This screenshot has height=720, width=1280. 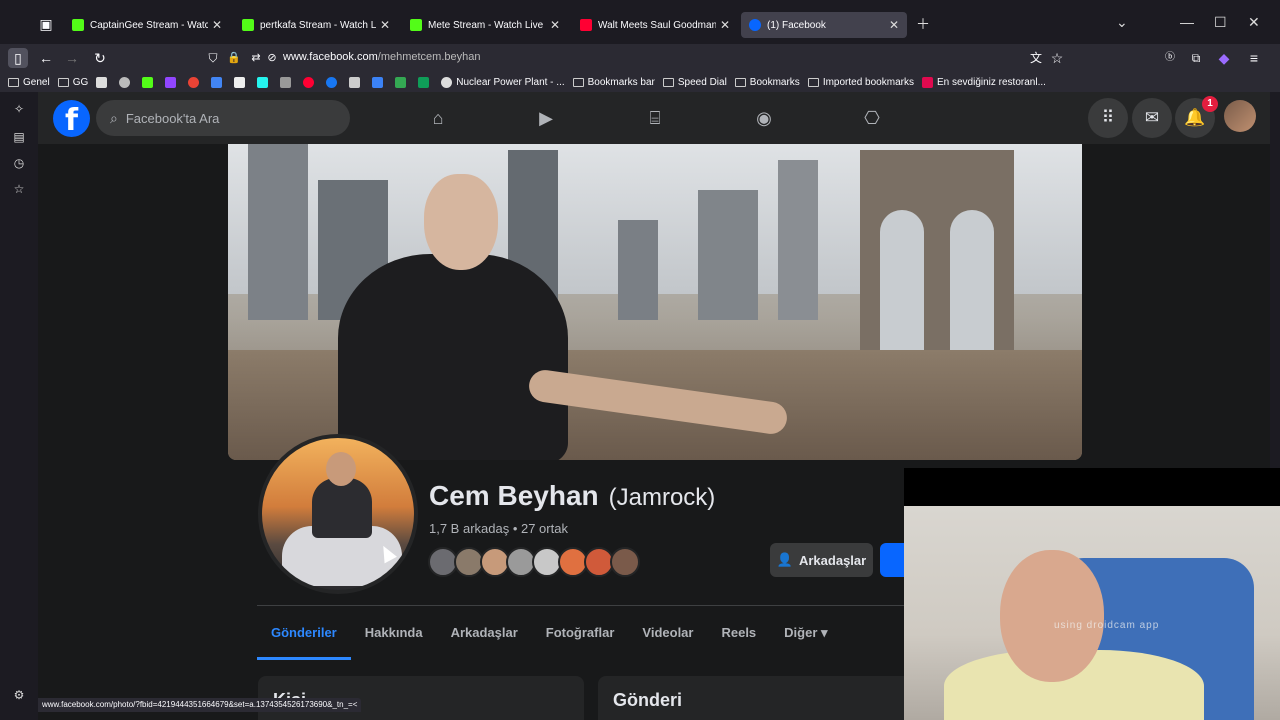 I want to click on bookmark-folder: Imported bookmarks, so click(x=860, y=82).